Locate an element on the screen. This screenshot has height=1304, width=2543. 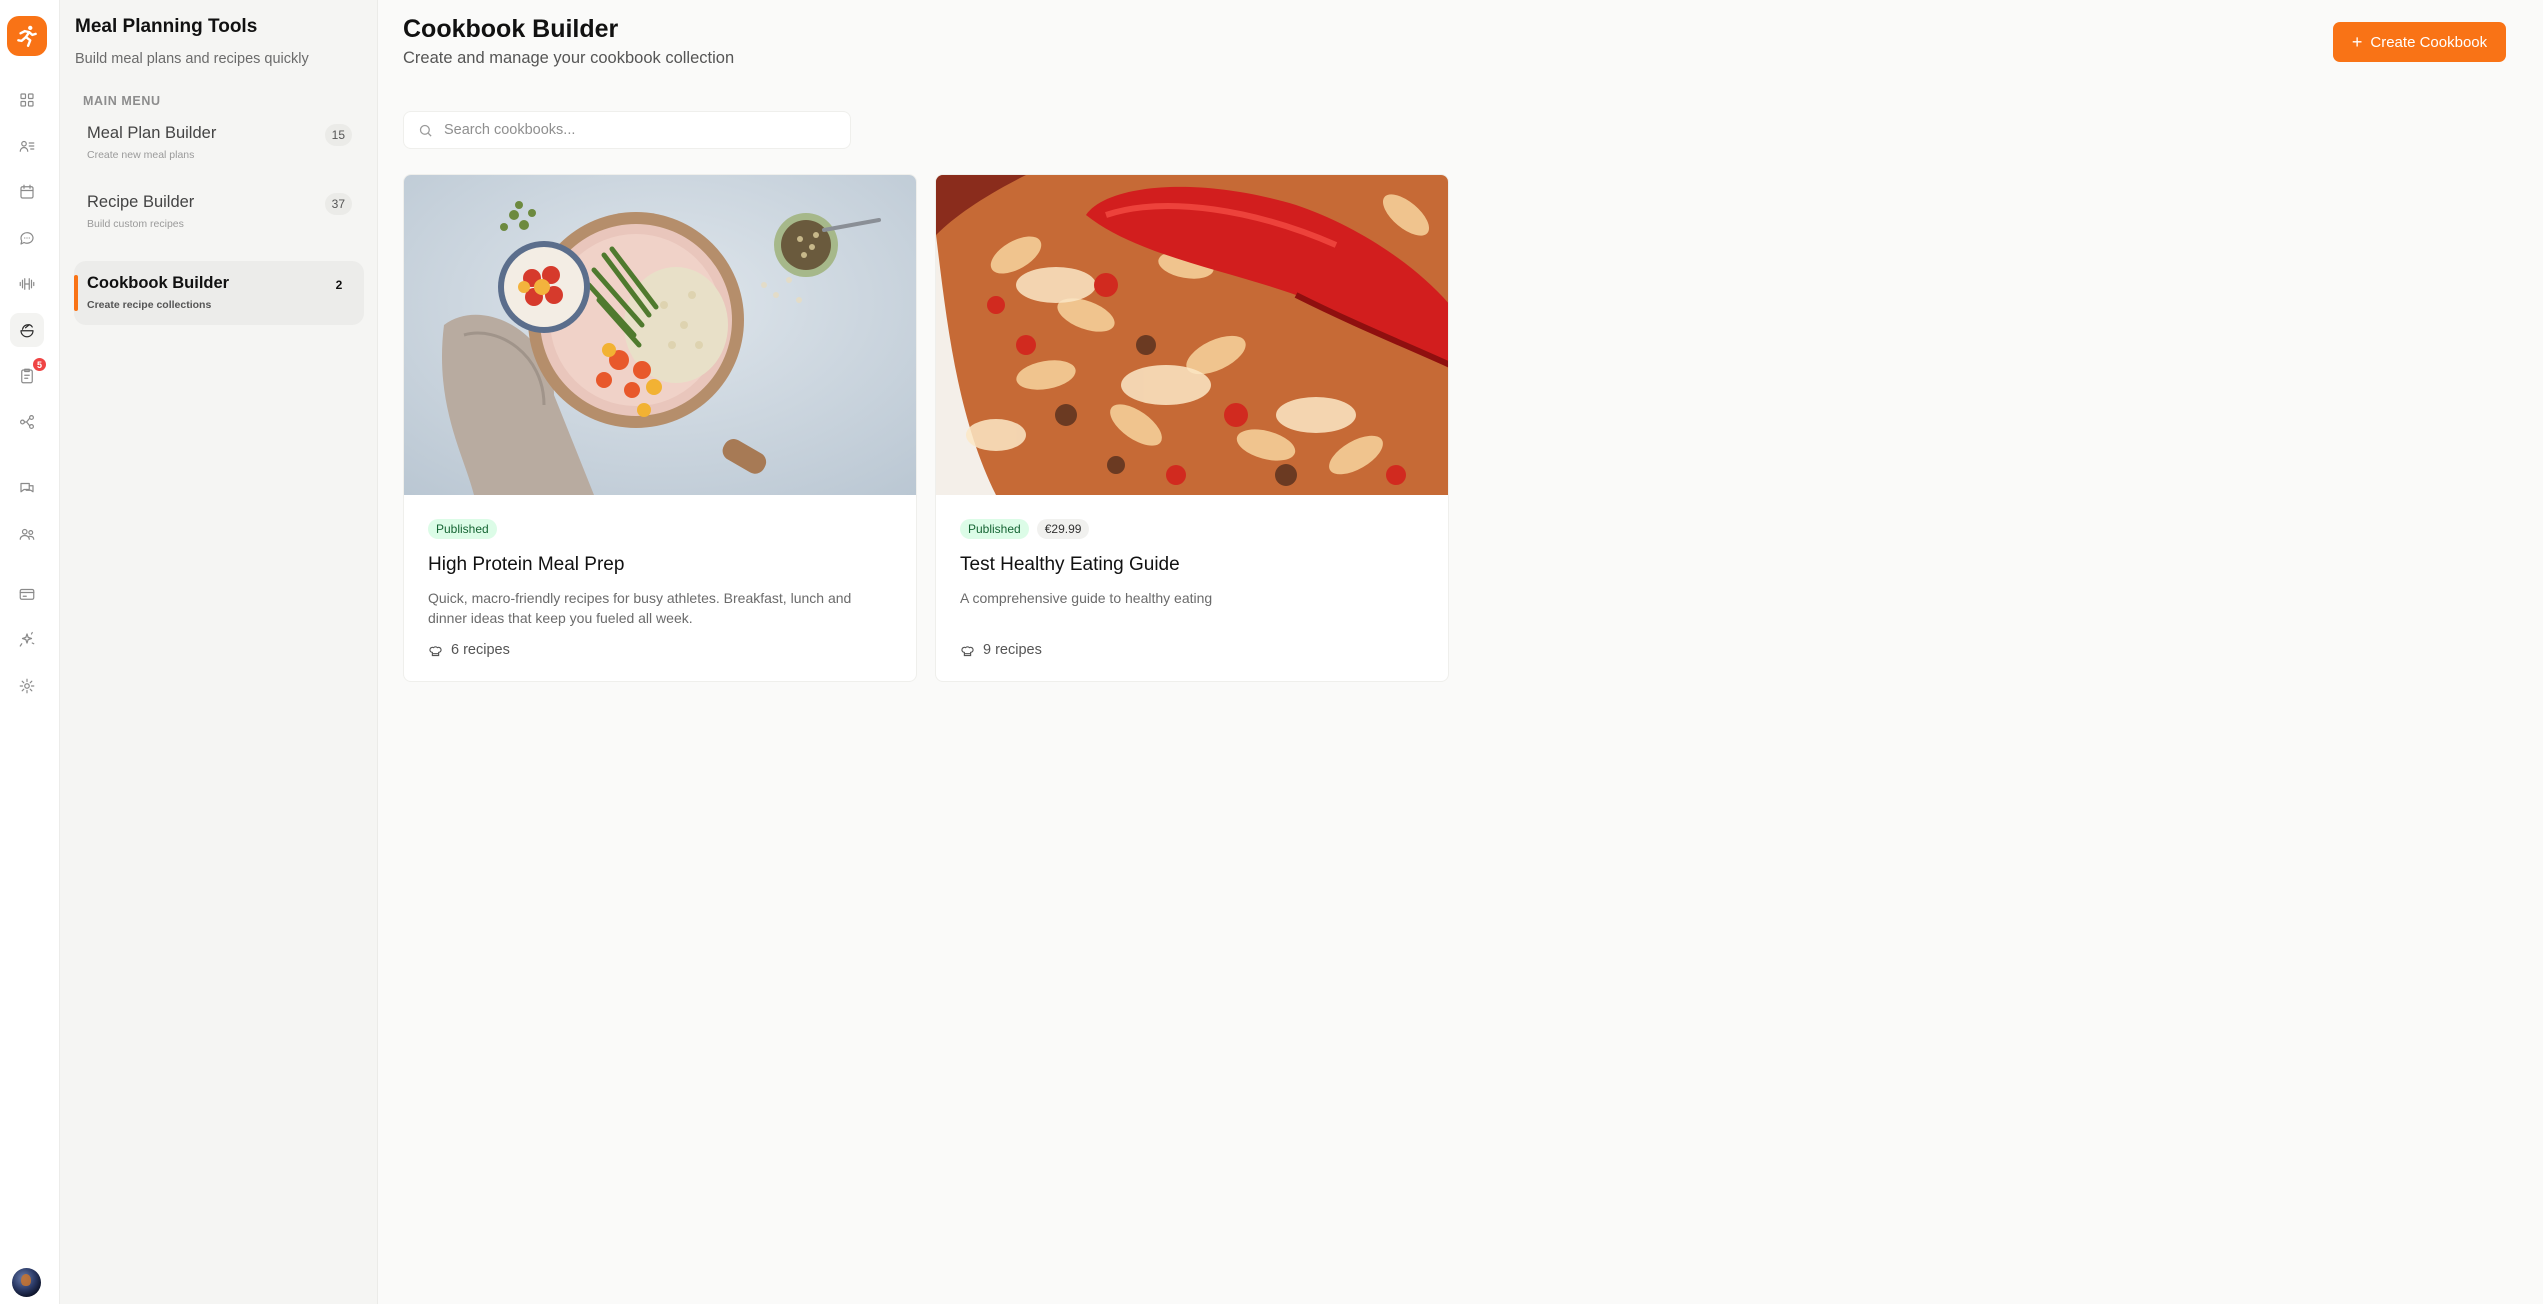
recipe-count-label: 9 recipes is located at coordinates (1012, 650).